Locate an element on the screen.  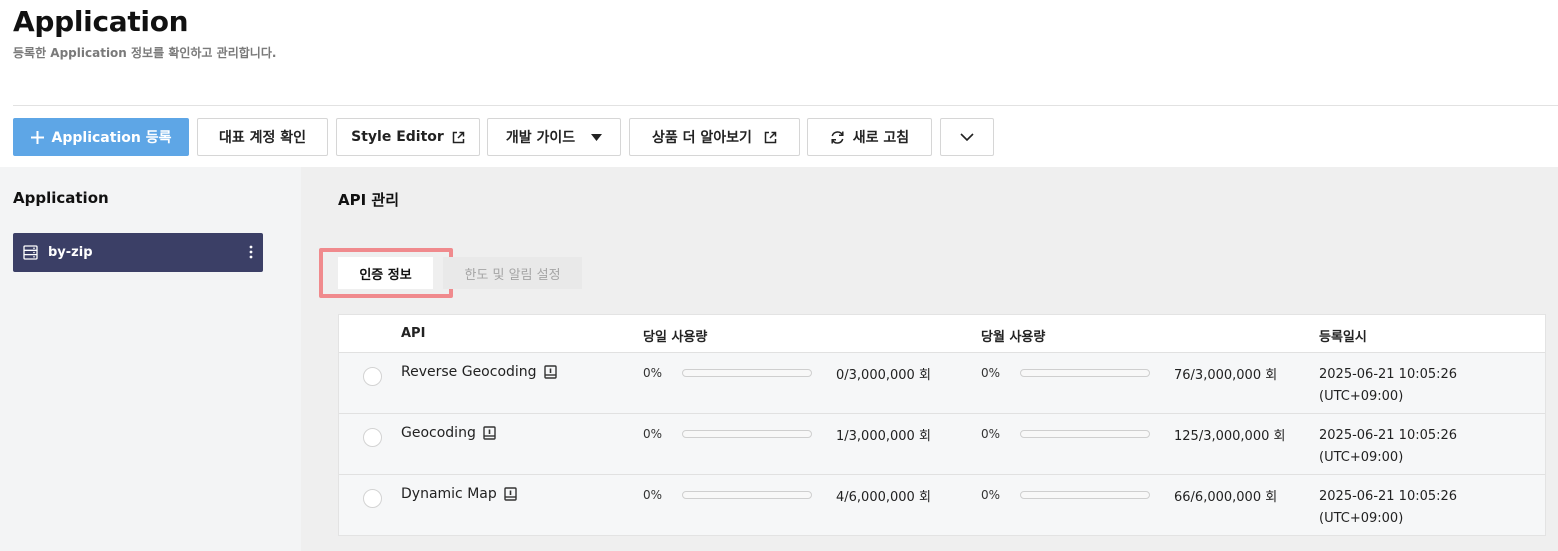
header-divider is located at coordinates (785, 105).